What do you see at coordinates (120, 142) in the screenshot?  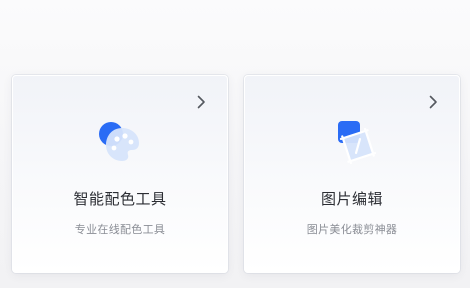 I see `palette-icon` at bounding box center [120, 142].